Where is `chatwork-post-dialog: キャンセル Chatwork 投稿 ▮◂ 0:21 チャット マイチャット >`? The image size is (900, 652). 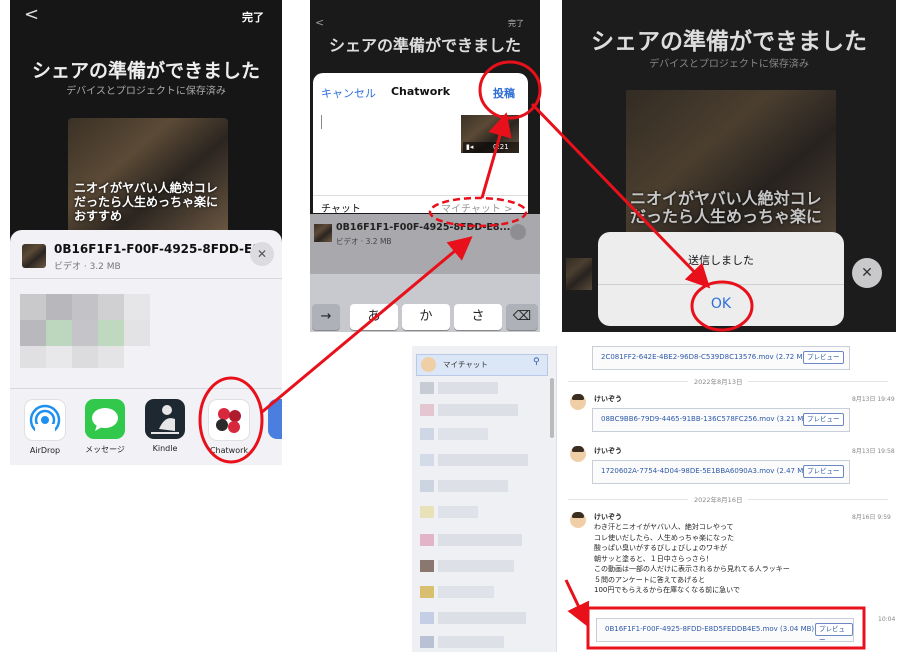 chatwork-post-dialog: キャンセル Chatwork 投稿 ▮◂ 0:21 チャット マイチャット > is located at coordinates (420, 144).